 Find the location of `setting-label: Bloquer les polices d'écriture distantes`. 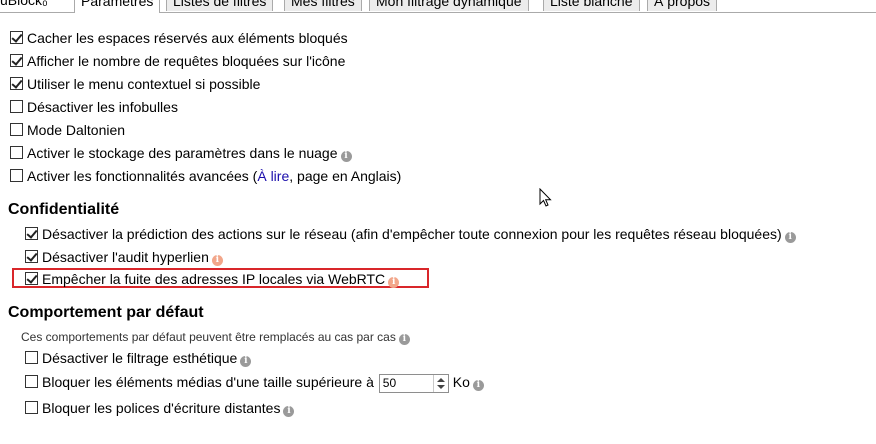

setting-label: Bloquer les polices d'écriture distantes is located at coordinates (161, 408).